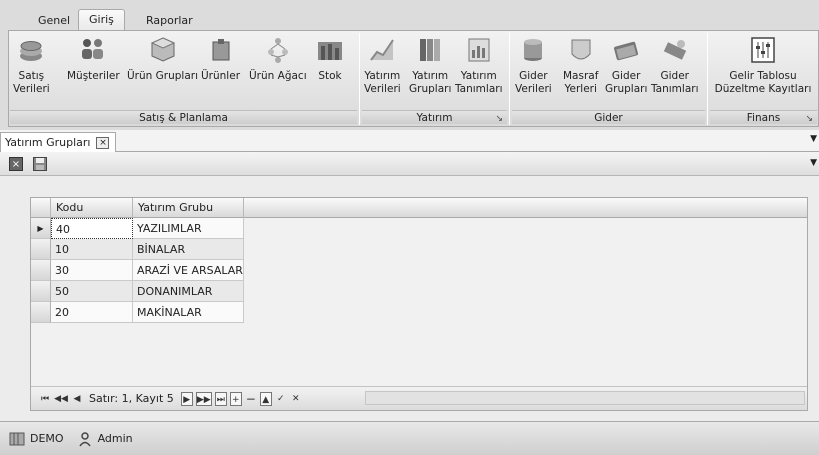 The image size is (819, 455). I want to click on cell-yatirim-grubu: BİNALAR, so click(188, 249).